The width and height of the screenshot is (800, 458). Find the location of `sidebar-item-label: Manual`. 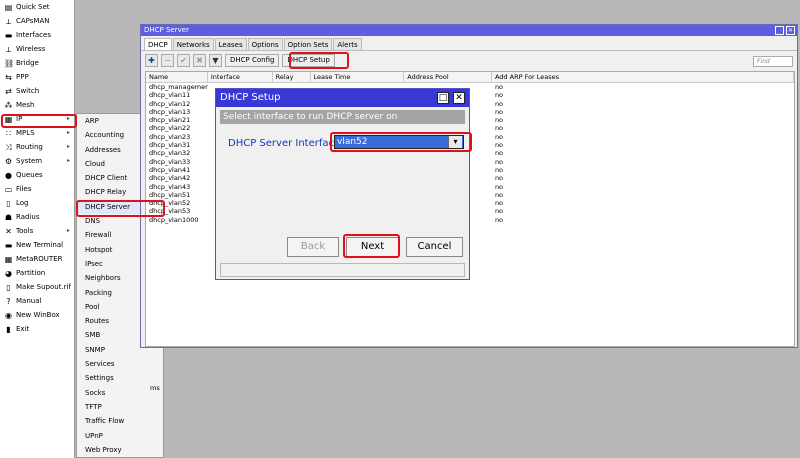

sidebar-item-label: Manual is located at coordinates (29, 301).